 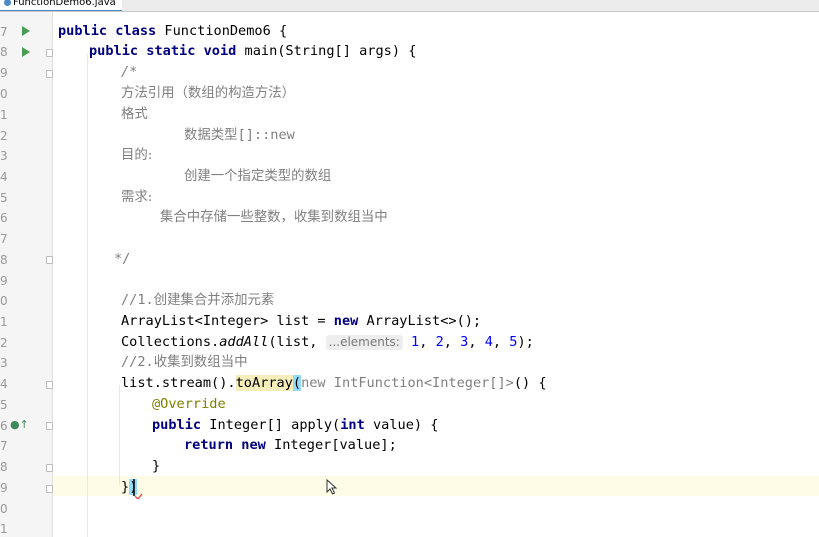 What do you see at coordinates (49, 53) in the screenshot?
I see `fold-method-icon` at bounding box center [49, 53].